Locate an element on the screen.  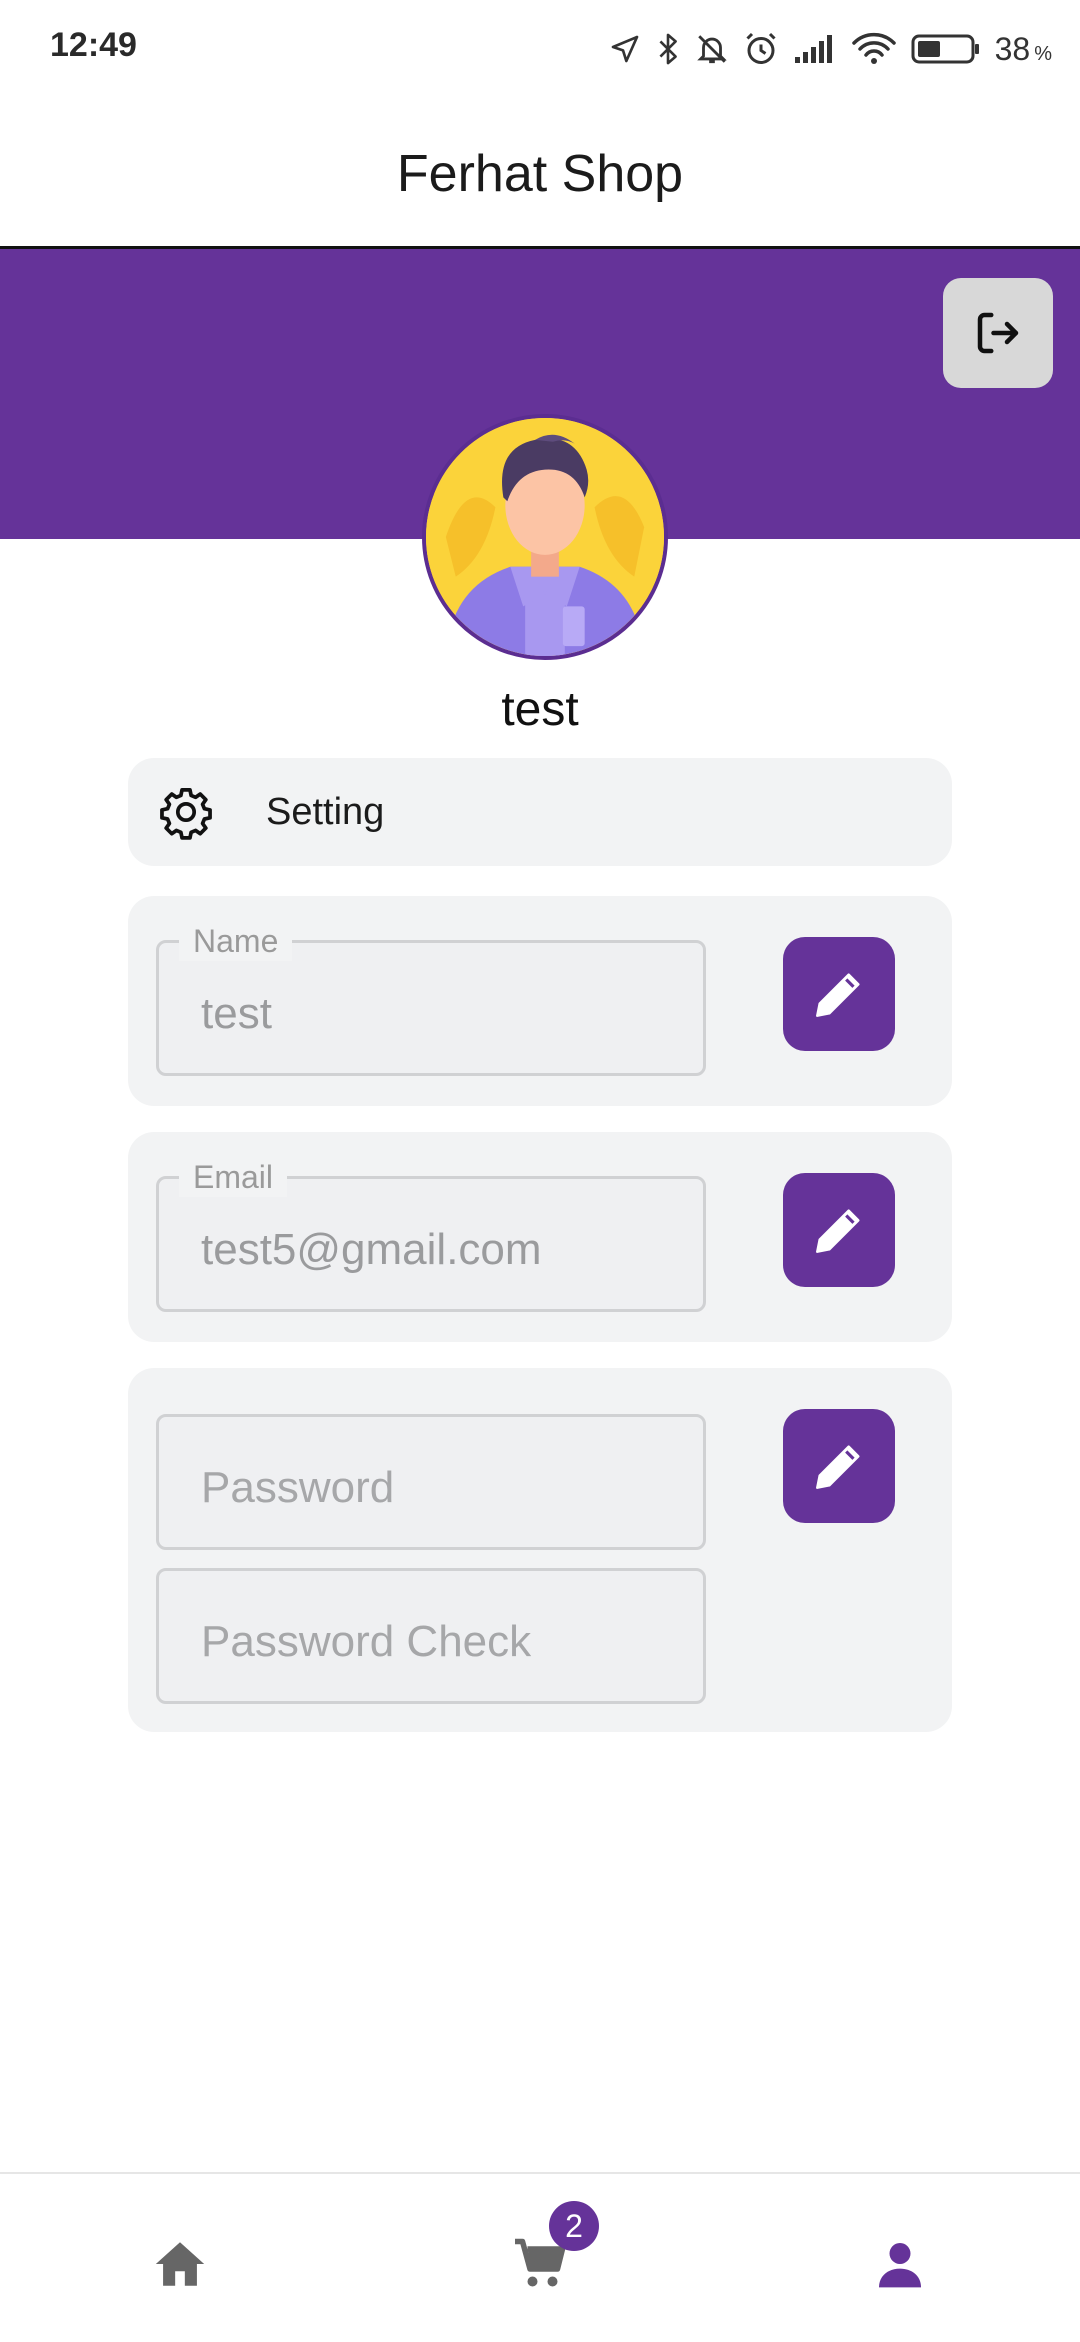
user-avatar is located at coordinates (545, 537).